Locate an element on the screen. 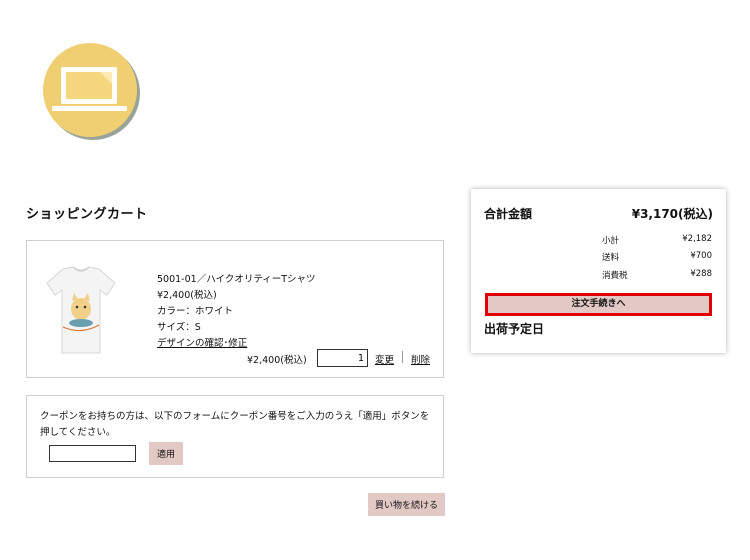  product-image is located at coordinates (81, 310).